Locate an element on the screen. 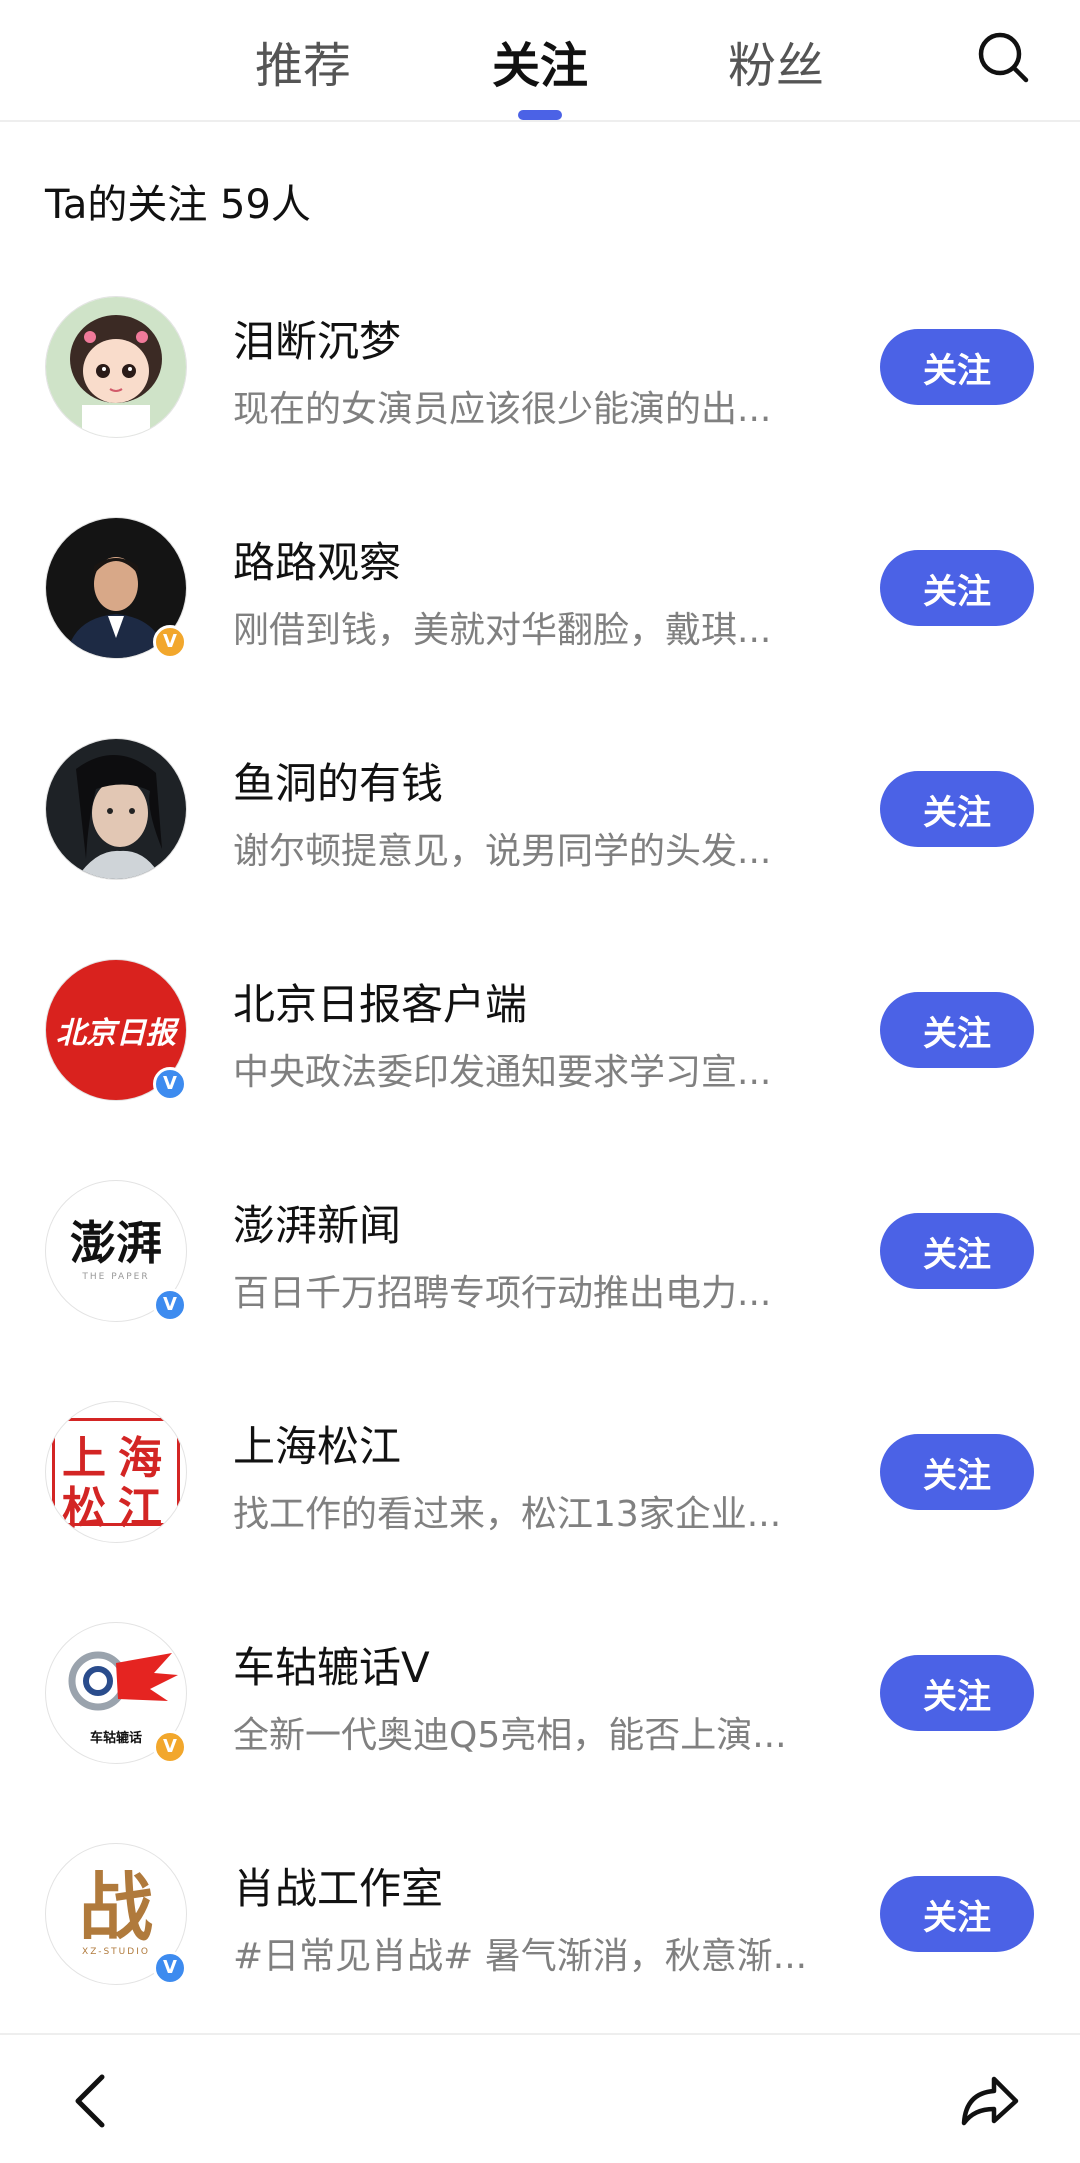  top-tab-bar: 推荐 关注 粉丝 is located at coordinates (540, 61).